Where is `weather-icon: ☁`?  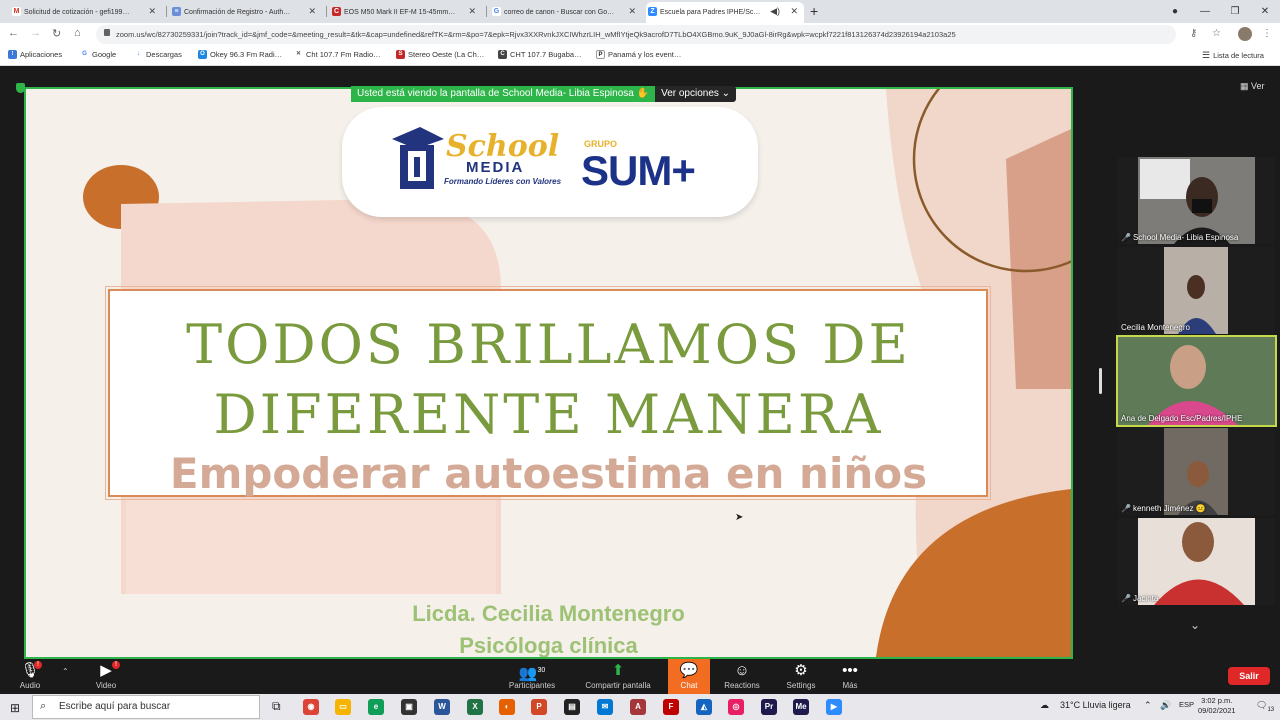 weather-icon: ☁ is located at coordinates (1044, 705).